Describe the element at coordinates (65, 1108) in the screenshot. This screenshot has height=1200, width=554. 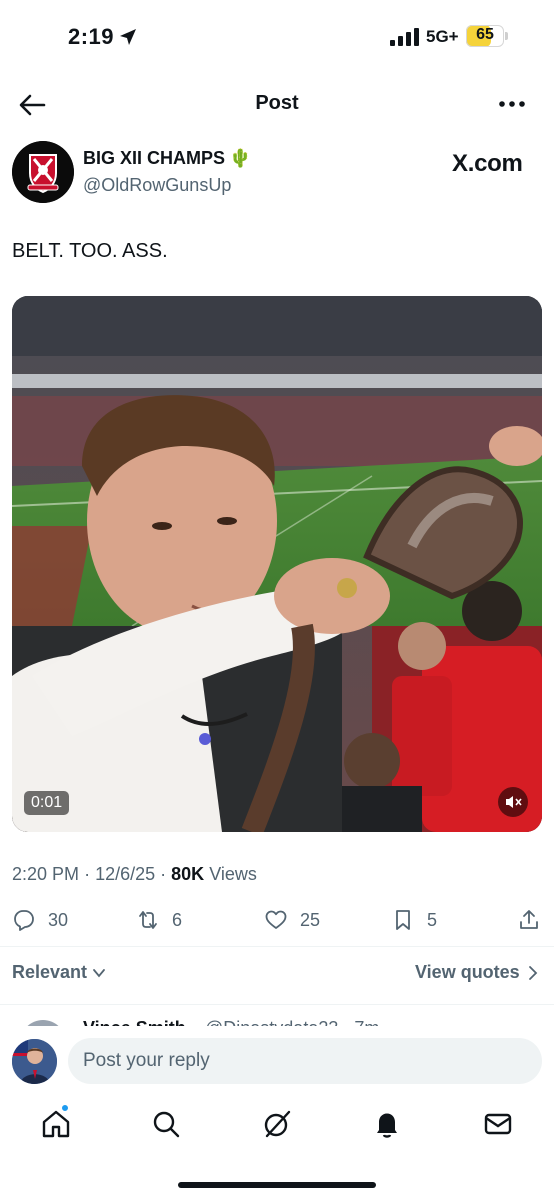
I see `home-unread-dot` at that location.